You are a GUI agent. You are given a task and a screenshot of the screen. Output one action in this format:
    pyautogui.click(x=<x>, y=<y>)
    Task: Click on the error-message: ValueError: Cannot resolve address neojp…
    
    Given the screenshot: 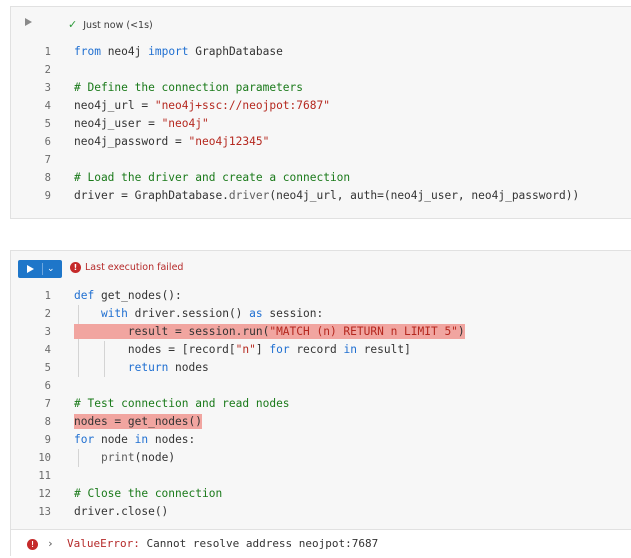 What is the action you would take?
    pyautogui.click(x=222, y=543)
    